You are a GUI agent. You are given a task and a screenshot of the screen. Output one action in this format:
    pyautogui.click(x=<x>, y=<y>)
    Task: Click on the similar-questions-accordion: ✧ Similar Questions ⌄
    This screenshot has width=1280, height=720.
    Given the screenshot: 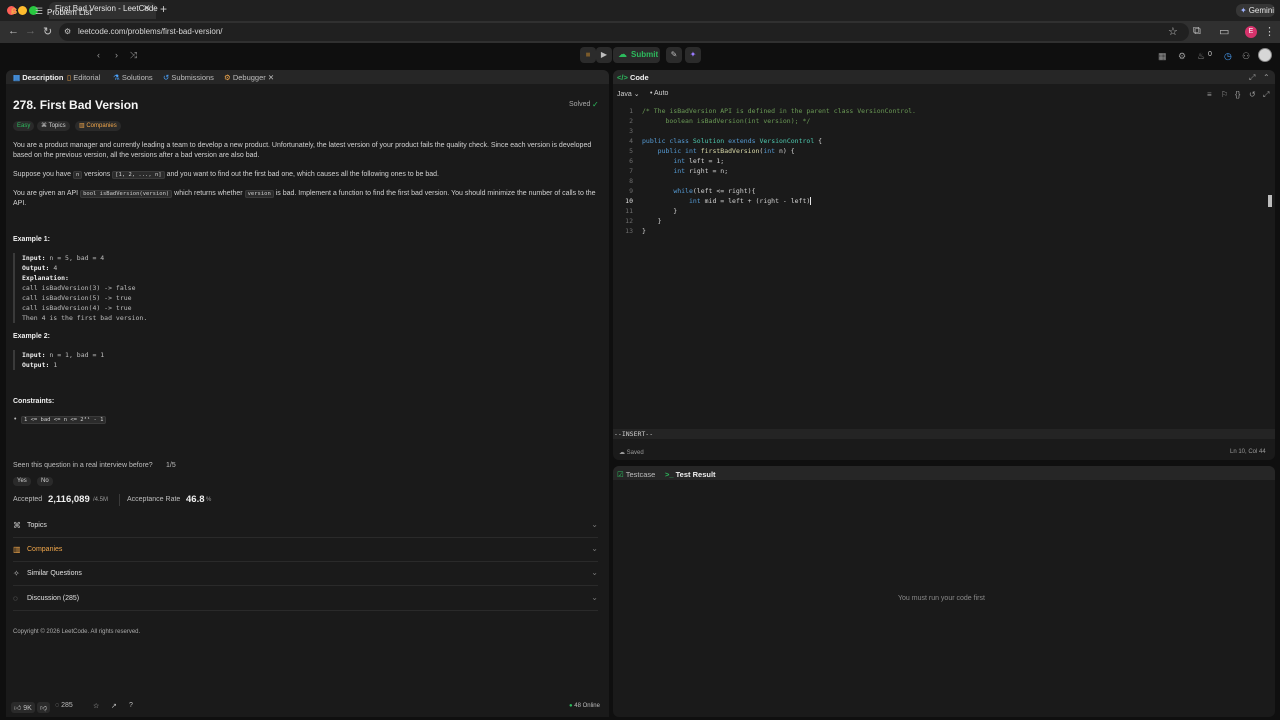 What is the action you would take?
    pyautogui.click(x=305, y=574)
    